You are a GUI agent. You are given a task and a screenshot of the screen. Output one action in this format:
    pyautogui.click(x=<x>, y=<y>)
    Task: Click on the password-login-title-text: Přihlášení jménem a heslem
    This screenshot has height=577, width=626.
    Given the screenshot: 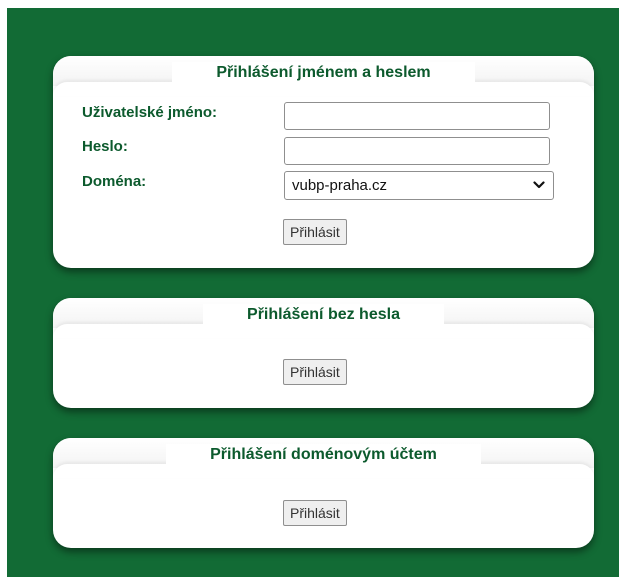 What is the action you would take?
    pyautogui.click(x=323, y=72)
    